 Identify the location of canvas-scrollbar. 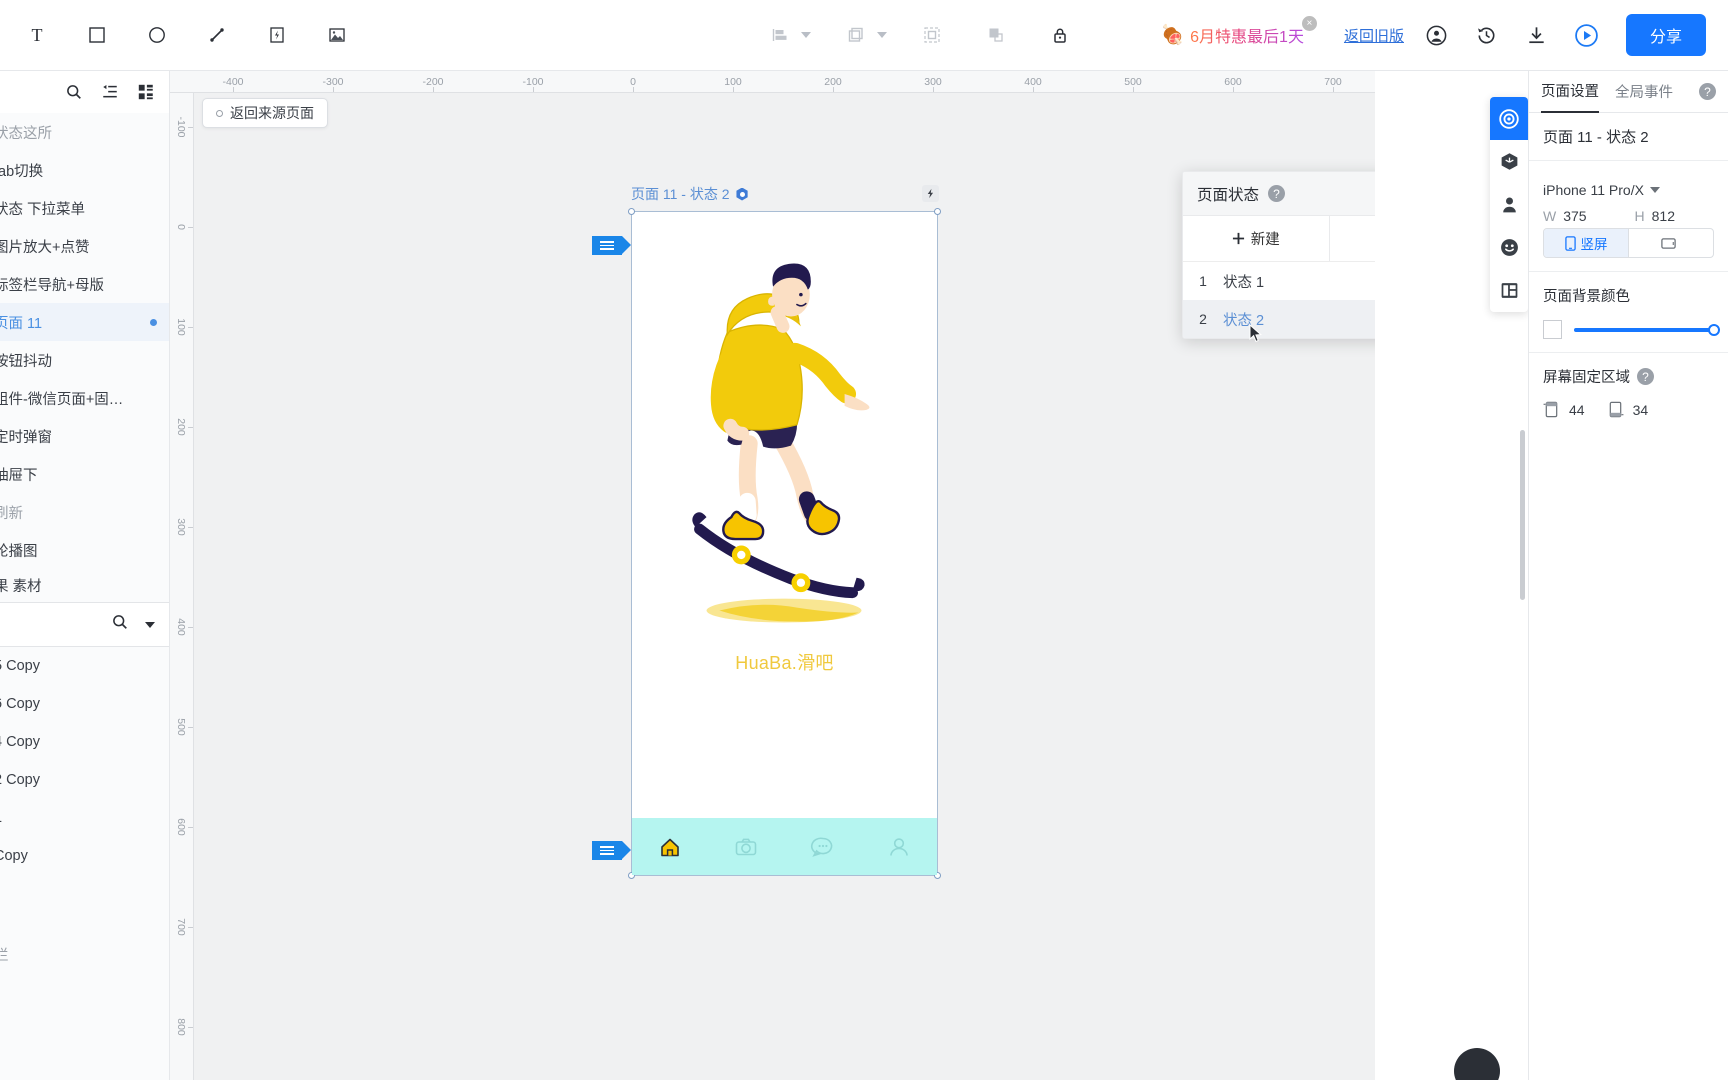
(1522, 515).